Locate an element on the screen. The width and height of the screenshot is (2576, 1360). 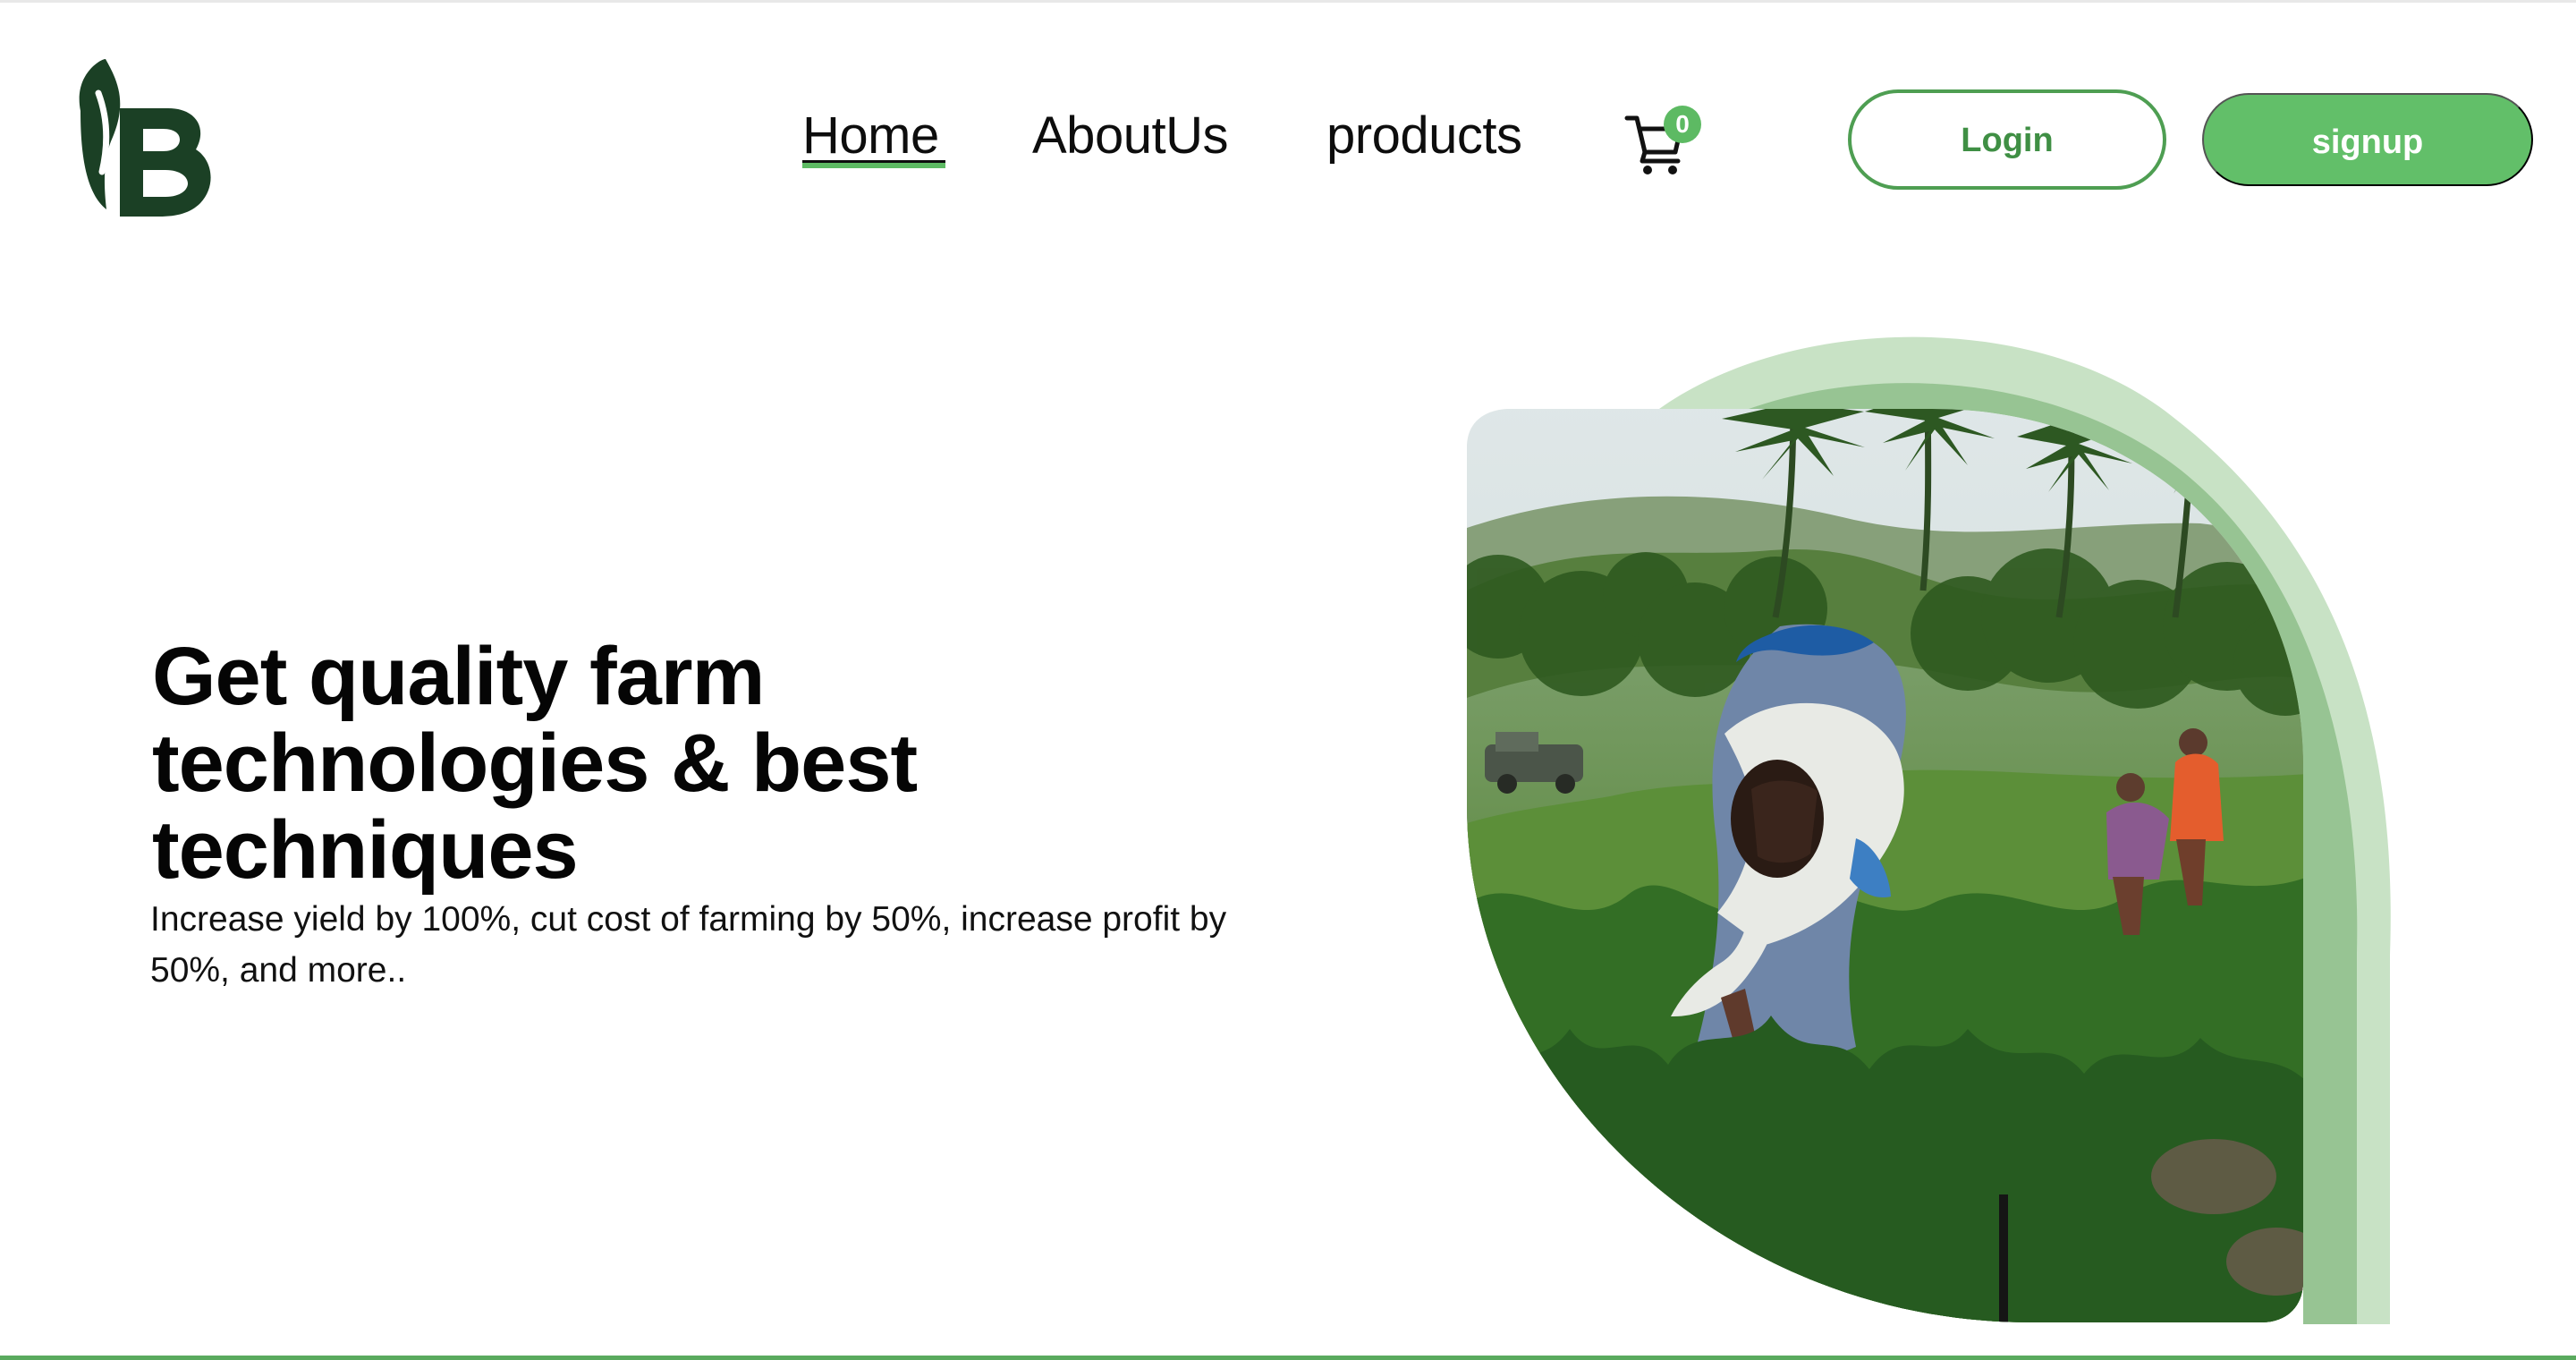
signup-button: signup is located at coordinates (2367, 139).